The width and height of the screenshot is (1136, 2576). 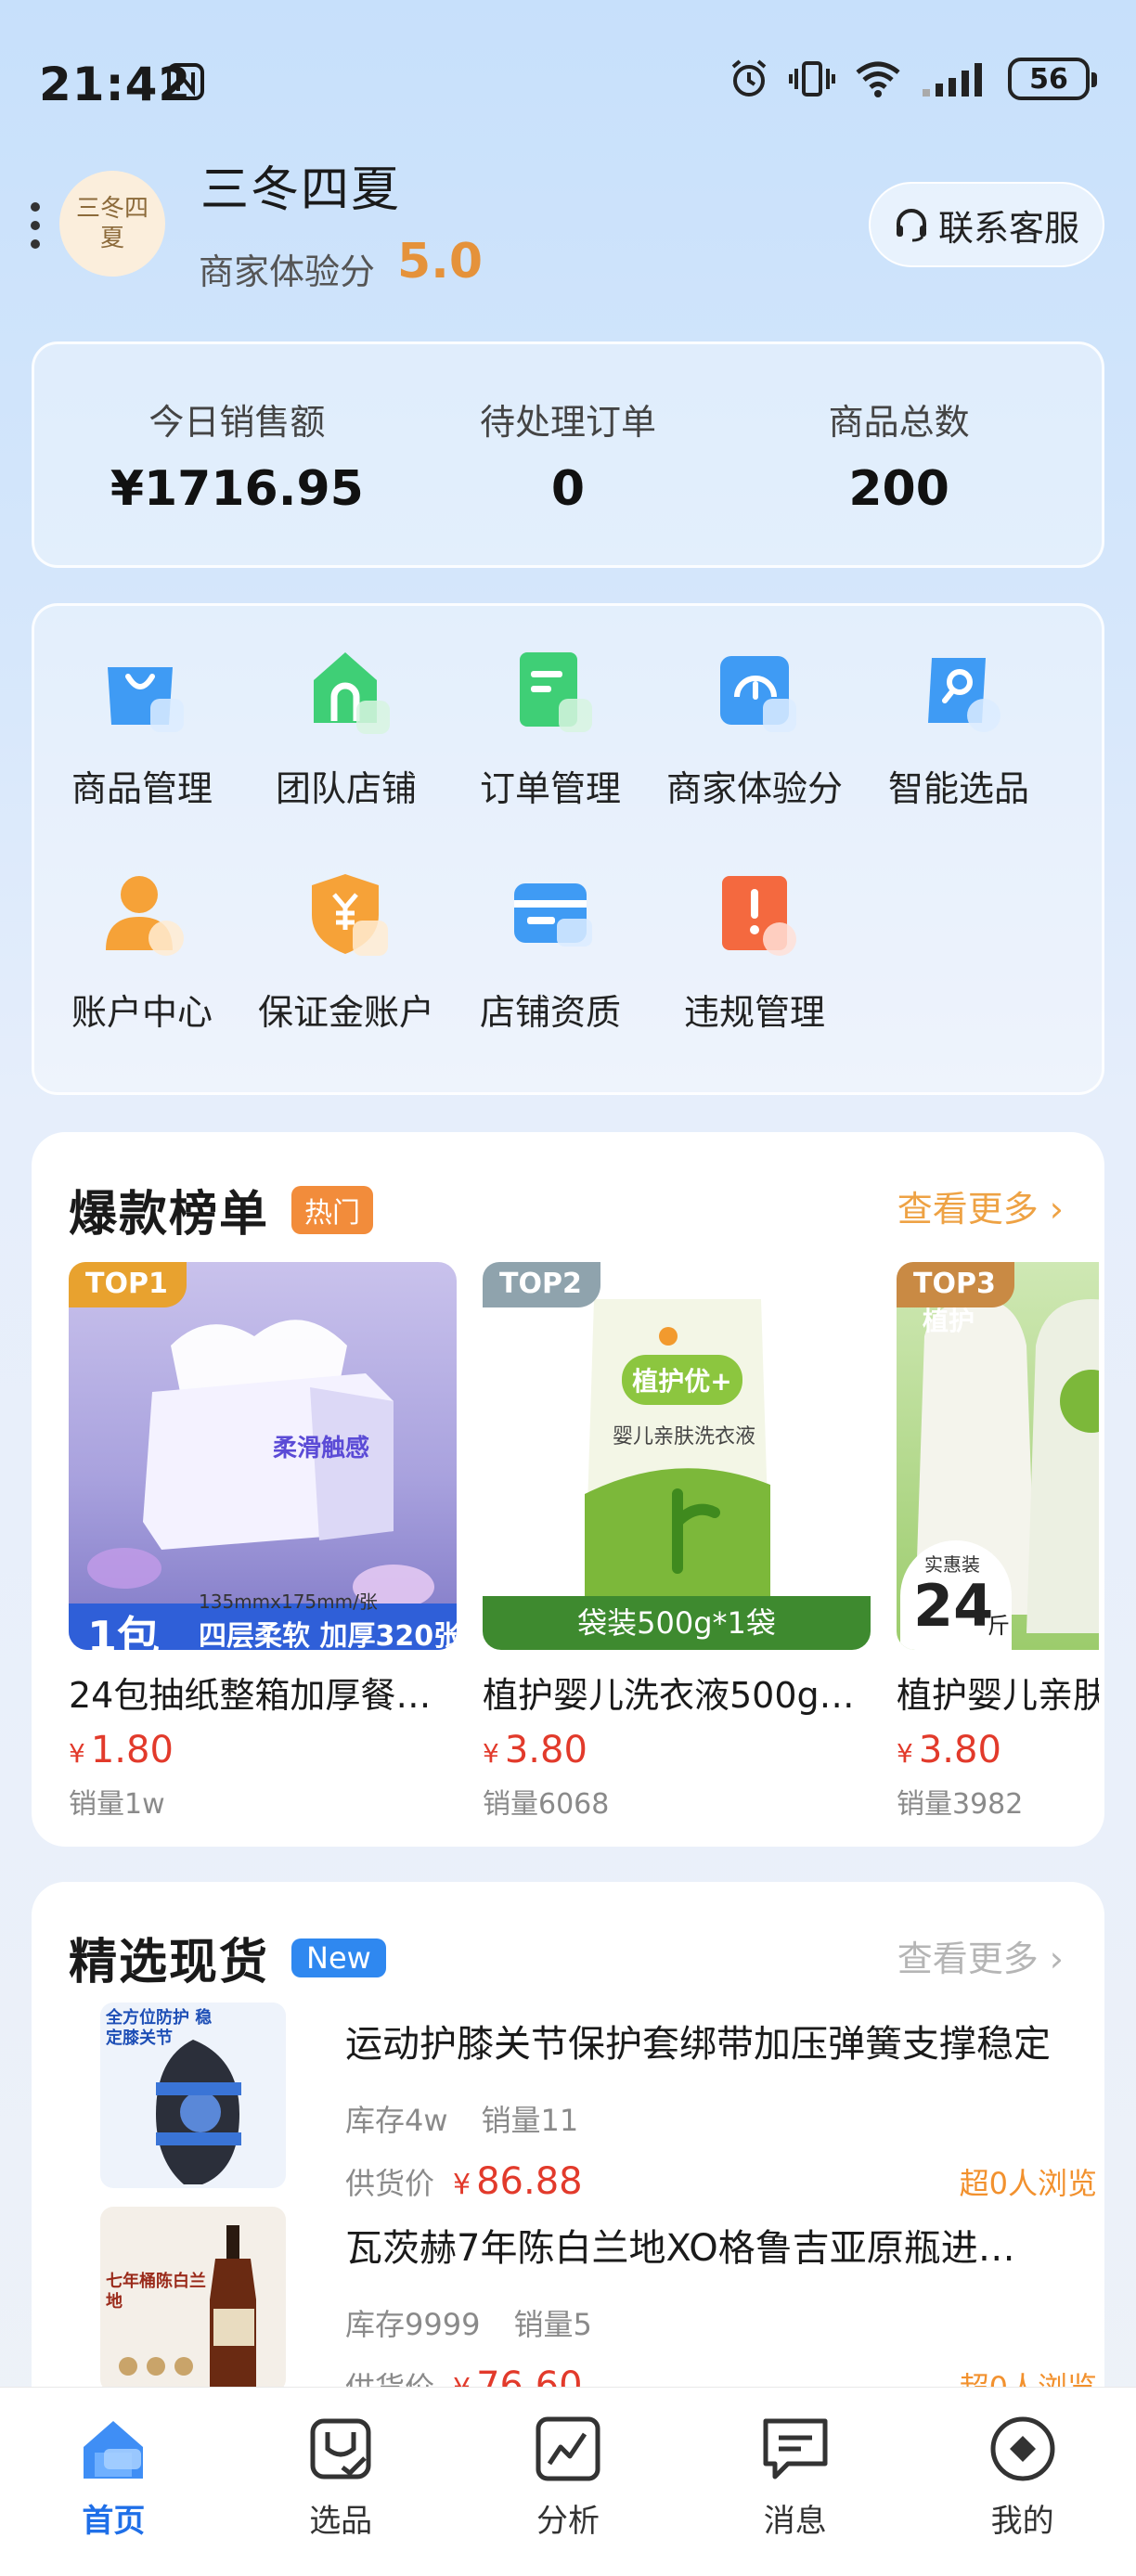 What do you see at coordinates (568, 2448) in the screenshot?
I see `chart-icon` at bounding box center [568, 2448].